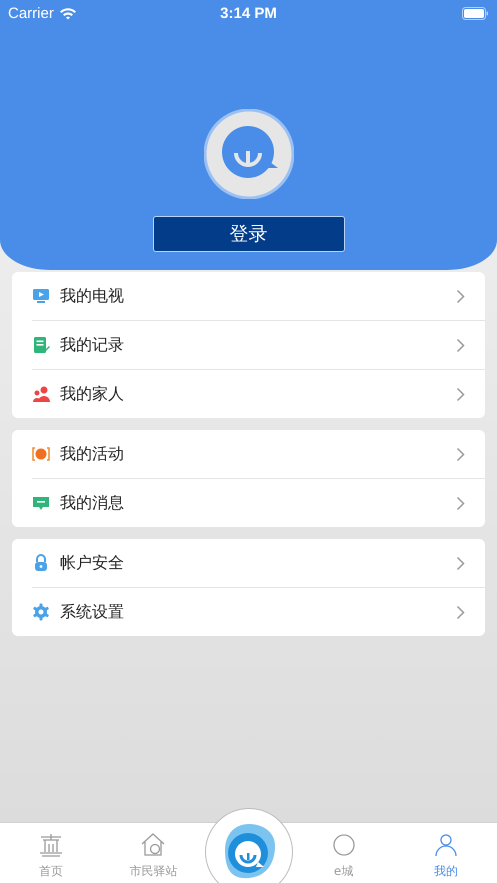 The image size is (497, 883). Describe the element at coordinates (258, 454) in the screenshot. I see `menu-item: 我的活动` at that location.